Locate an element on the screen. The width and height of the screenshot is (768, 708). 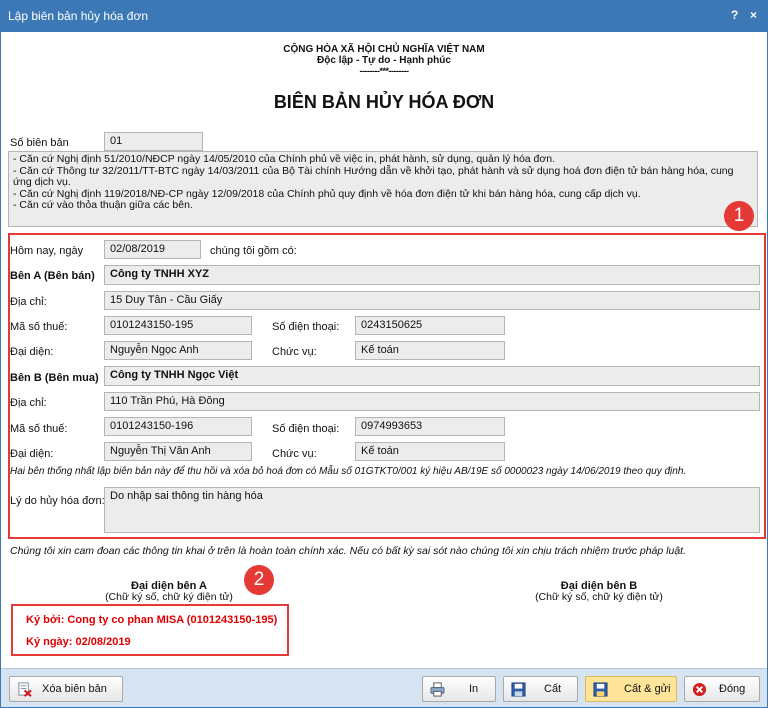
window-title: Lập biên bản hủy hóa đơn is located at coordinates (78, 16).